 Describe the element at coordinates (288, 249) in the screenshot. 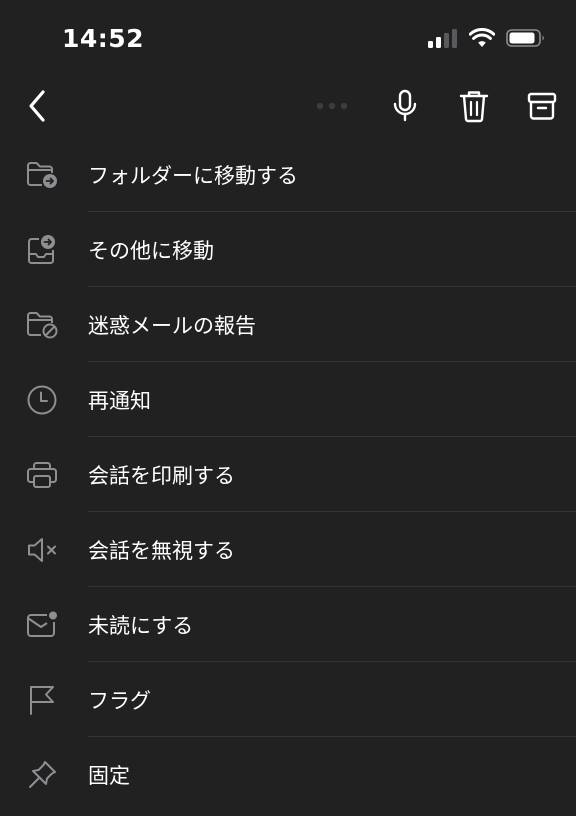

I see `menu-item-move-to-other: その他に移動` at that location.